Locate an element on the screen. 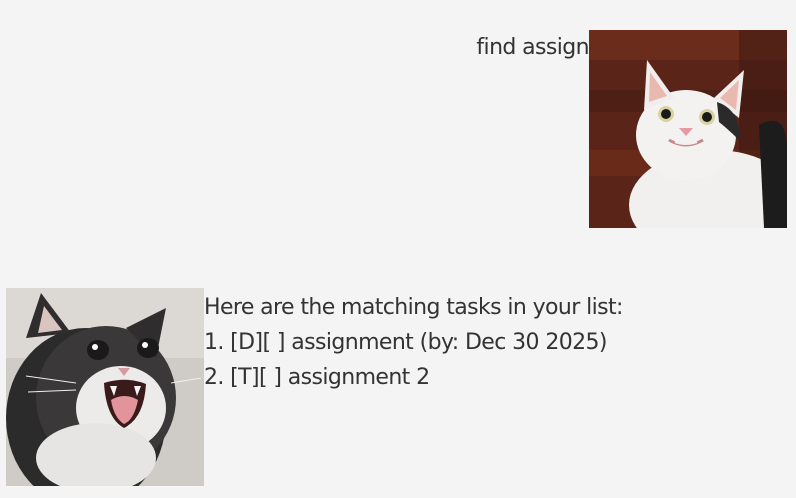  bot-message-line: 1. [D][ ] assignment (by: Dec 30 2025) is located at coordinates (406, 342).